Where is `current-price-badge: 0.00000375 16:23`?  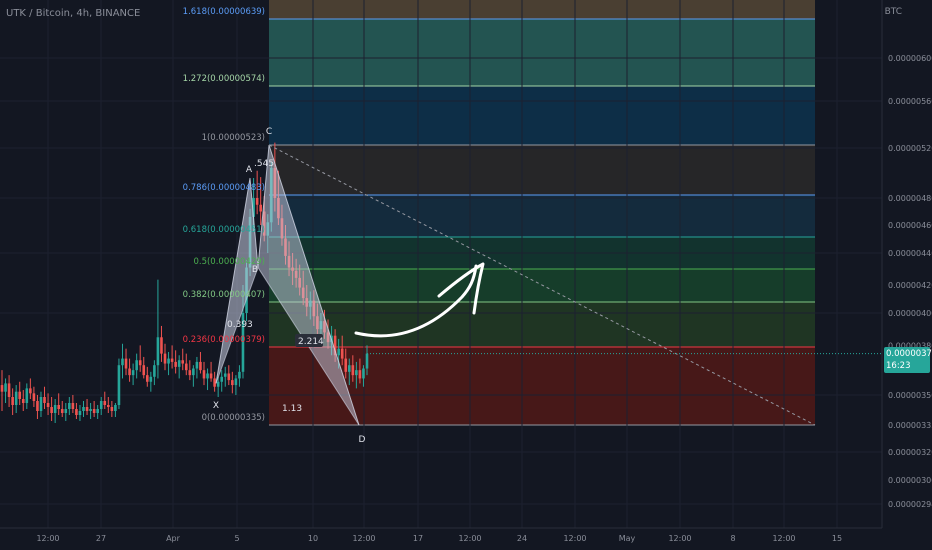
current-price-badge: 0.00000375 16:23 is located at coordinates (908, 360).